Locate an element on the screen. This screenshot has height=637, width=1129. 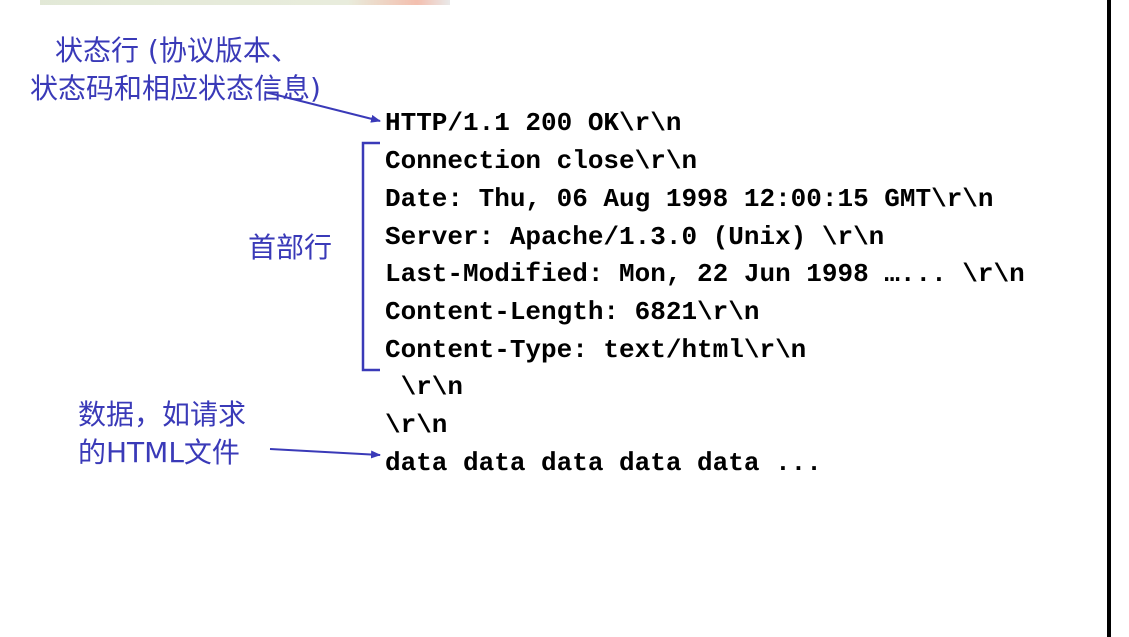
header-lines-bracket is located at coordinates (370, 256).